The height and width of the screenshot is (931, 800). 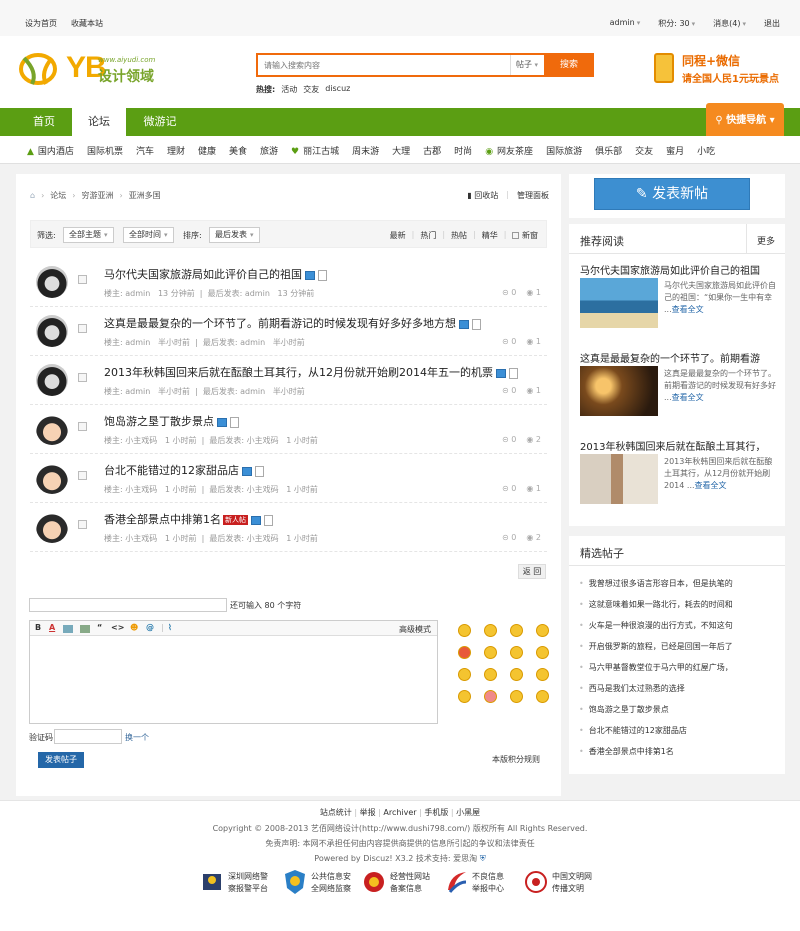 What do you see at coordinates (88, 736) in the screenshot?
I see `captcha-input` at bounding box center [88, 736].